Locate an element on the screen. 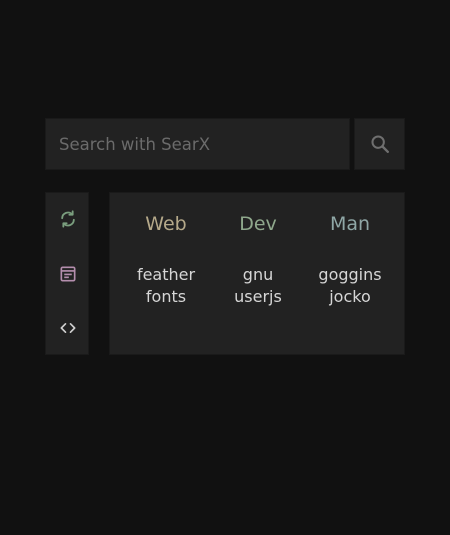 This screenshot has width=450, height=535. refresh-icon is located at coordinates (68, 219).